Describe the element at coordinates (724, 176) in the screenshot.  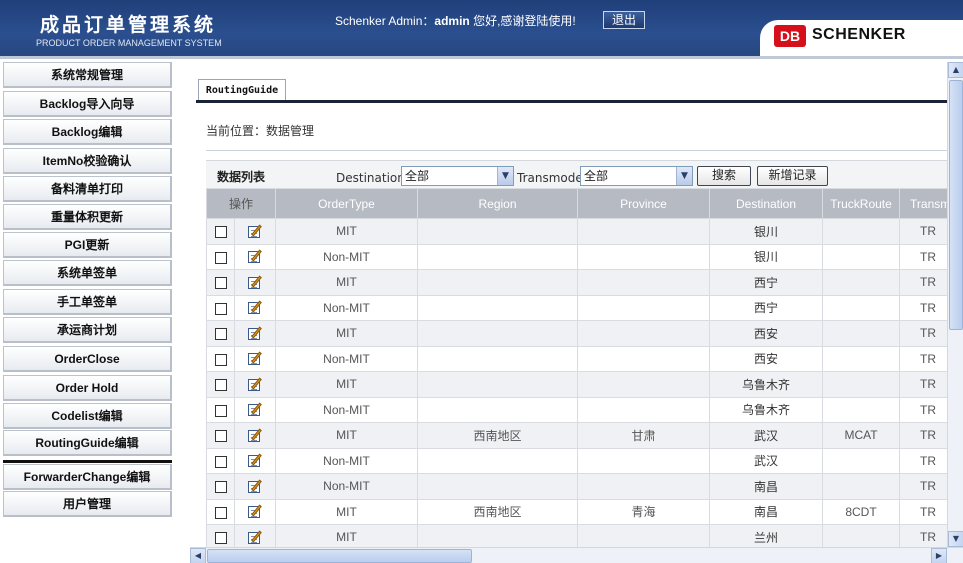
I see `search-button: 搜索` at that location.